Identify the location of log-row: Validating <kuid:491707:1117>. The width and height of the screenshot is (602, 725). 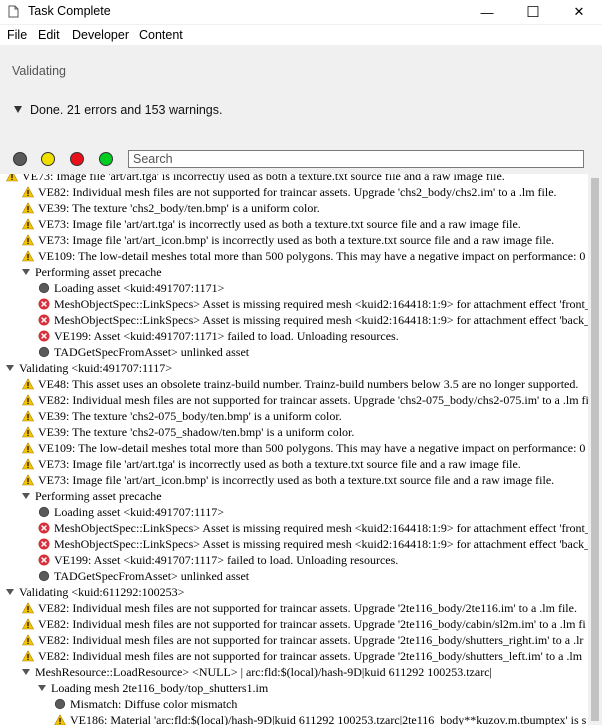
(294, 368).